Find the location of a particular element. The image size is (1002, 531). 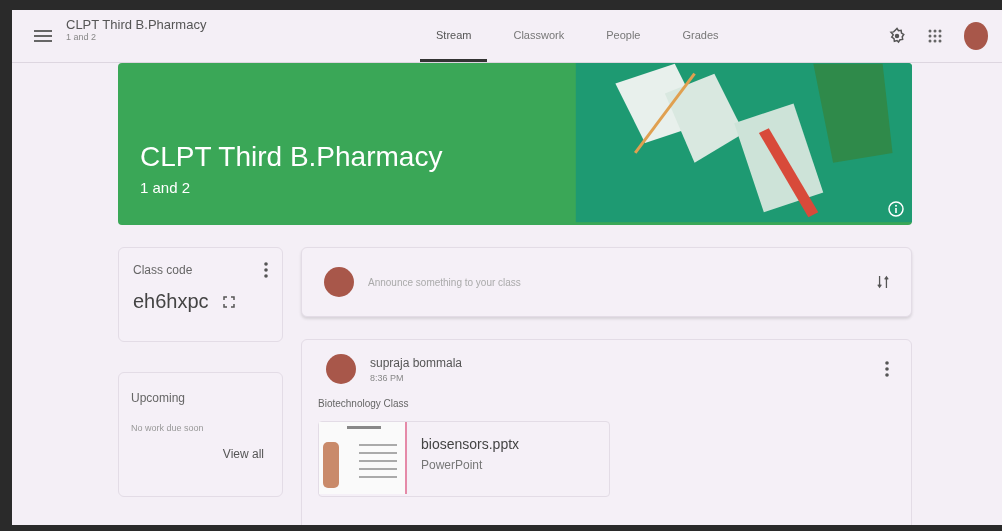

view-all-link: View all is located at coordinates (243, 454).